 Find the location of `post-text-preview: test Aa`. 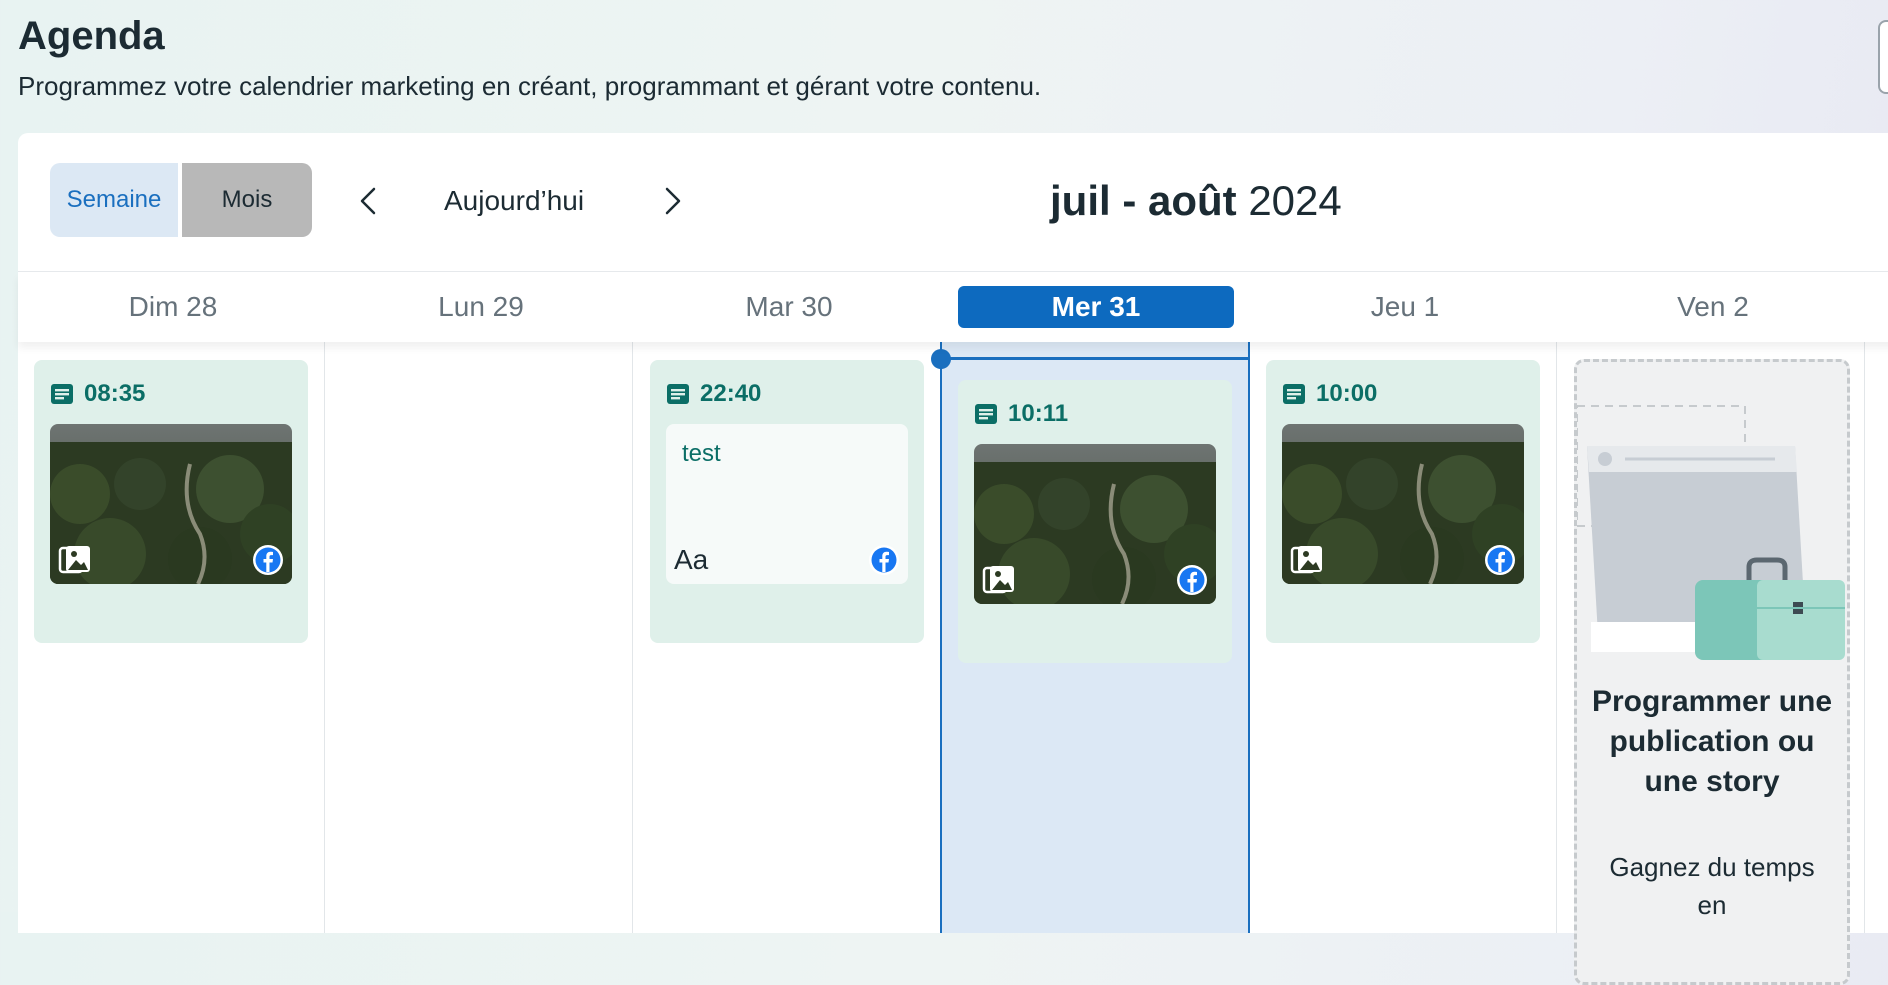

post-text-preview: test Aa is located at coordinates (787, 504).